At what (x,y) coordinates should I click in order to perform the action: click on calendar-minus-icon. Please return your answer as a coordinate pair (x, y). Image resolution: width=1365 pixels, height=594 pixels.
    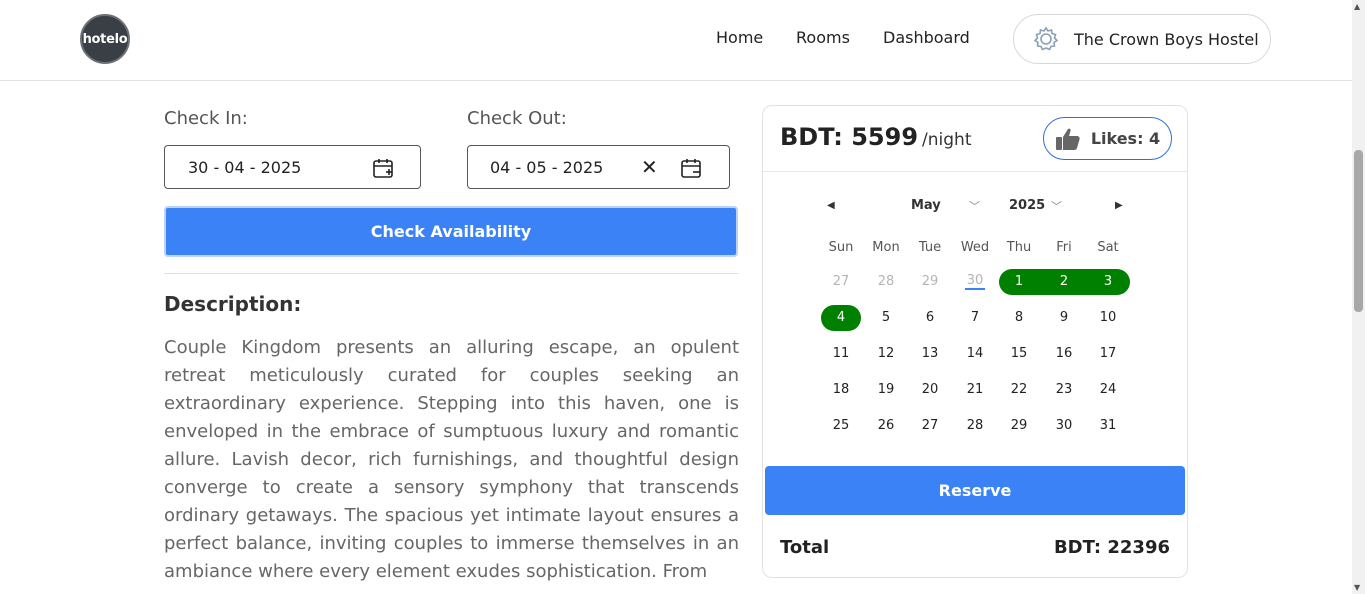
    Looking at the image, I should click on (691, 168).